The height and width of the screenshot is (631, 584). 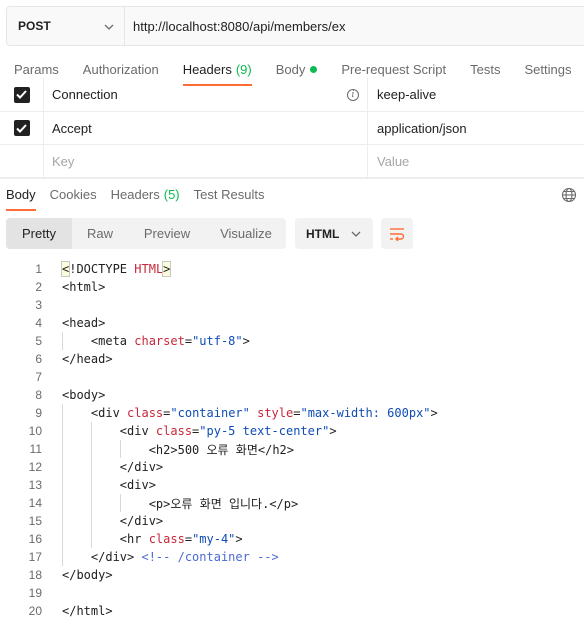 What do you see at coordinates (476, 94) in the screenshot?
I see `header-value-cell: keep-alive` at bounding box center [476, 94].